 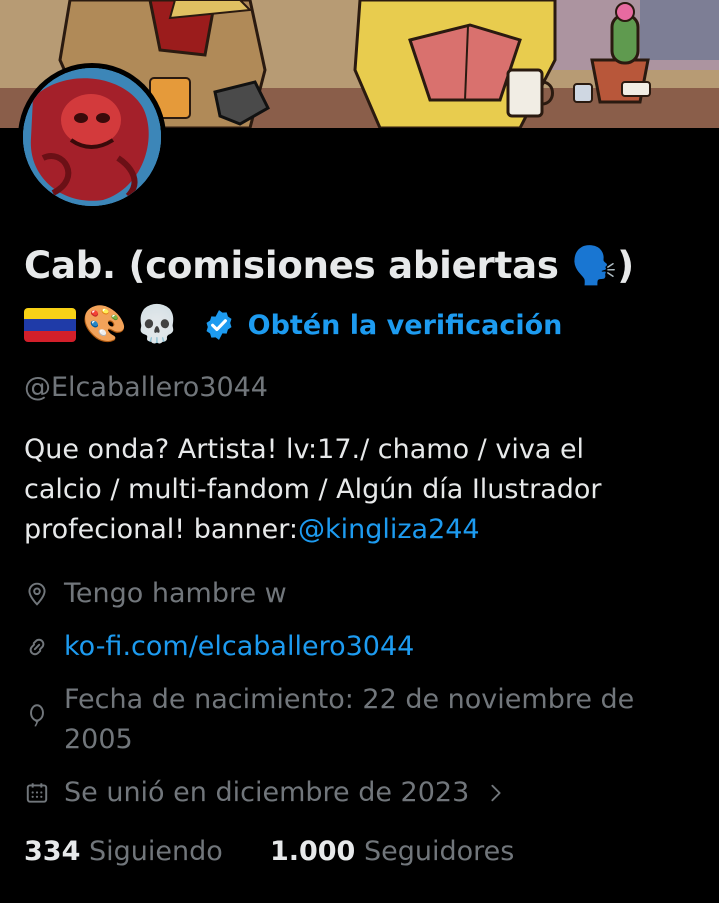 What do you see at coordinates (349, 699) in the screenshot?
I see `birthday-line: Fecha de nacimiento: 22 de noviembre de` at bounding box center [349, 699].